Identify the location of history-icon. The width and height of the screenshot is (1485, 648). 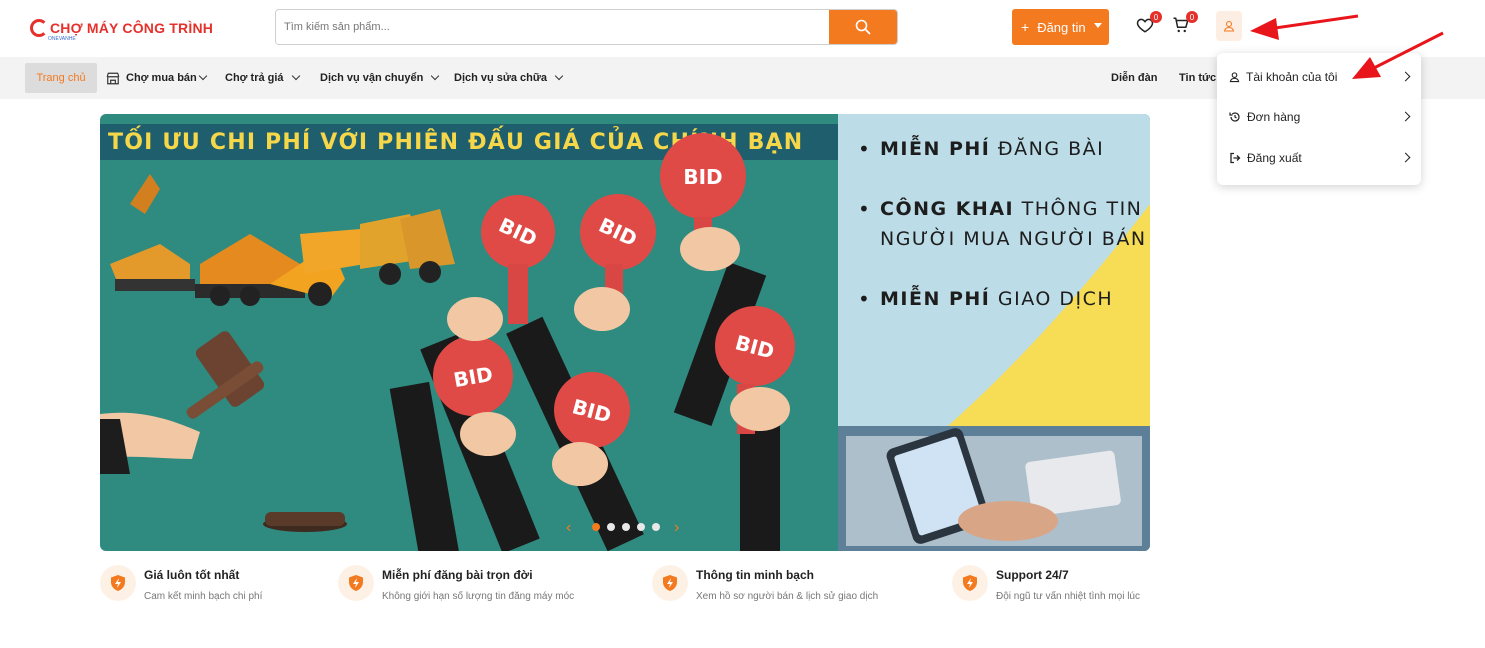
(1234, 117).